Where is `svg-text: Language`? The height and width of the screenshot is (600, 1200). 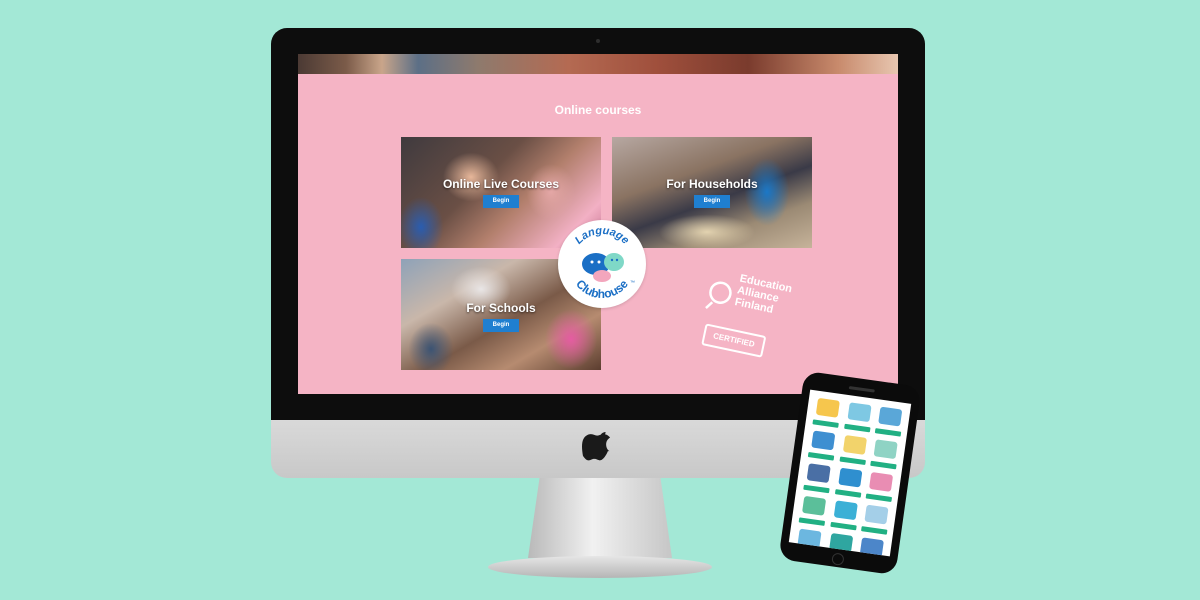 svg-text: Language is located at coordinates (602, 236).